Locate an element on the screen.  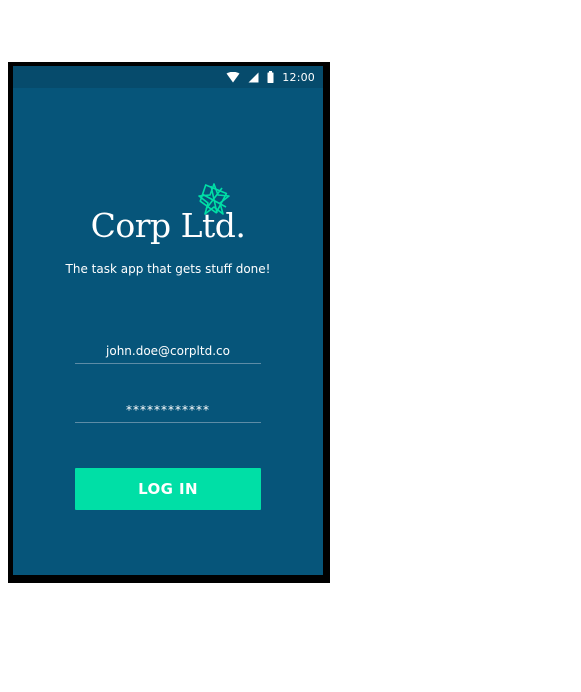
app-logo: Corp Ltd. is located at coordinates (168, 212).